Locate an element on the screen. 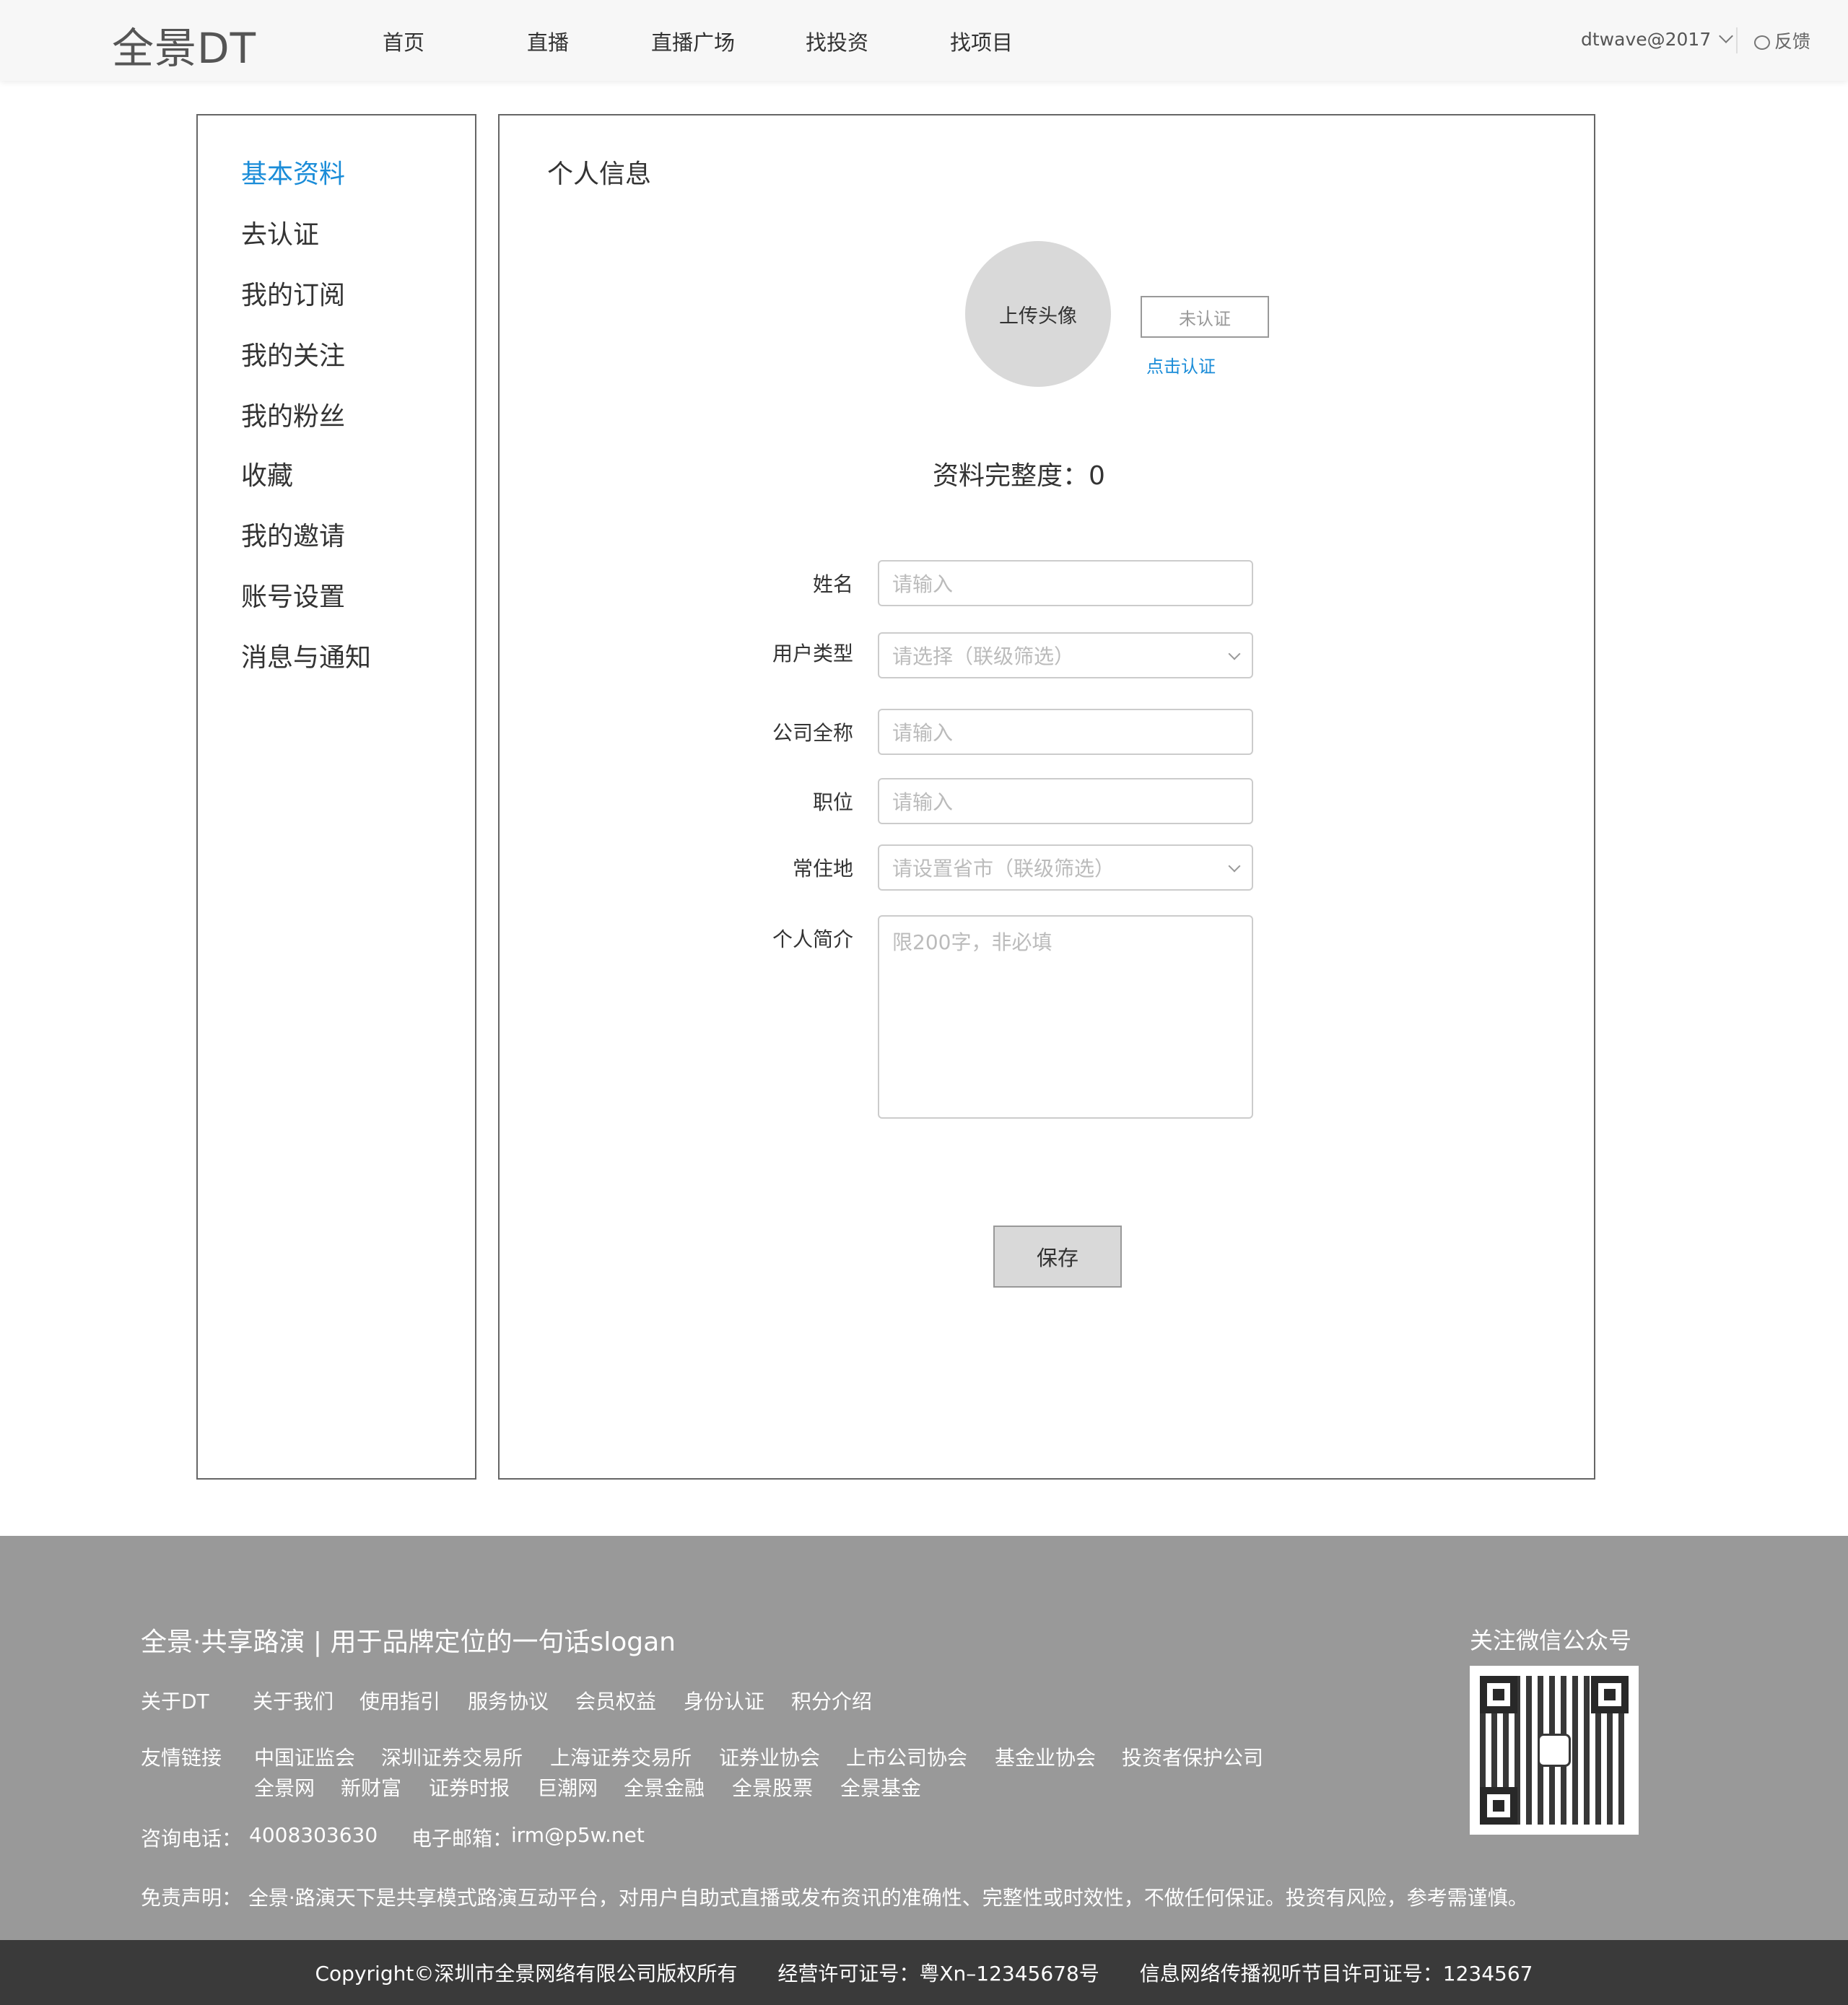 This screenshot has height=2005, width=1848. location-label: 常住地 is located at coordinates (822, 869).